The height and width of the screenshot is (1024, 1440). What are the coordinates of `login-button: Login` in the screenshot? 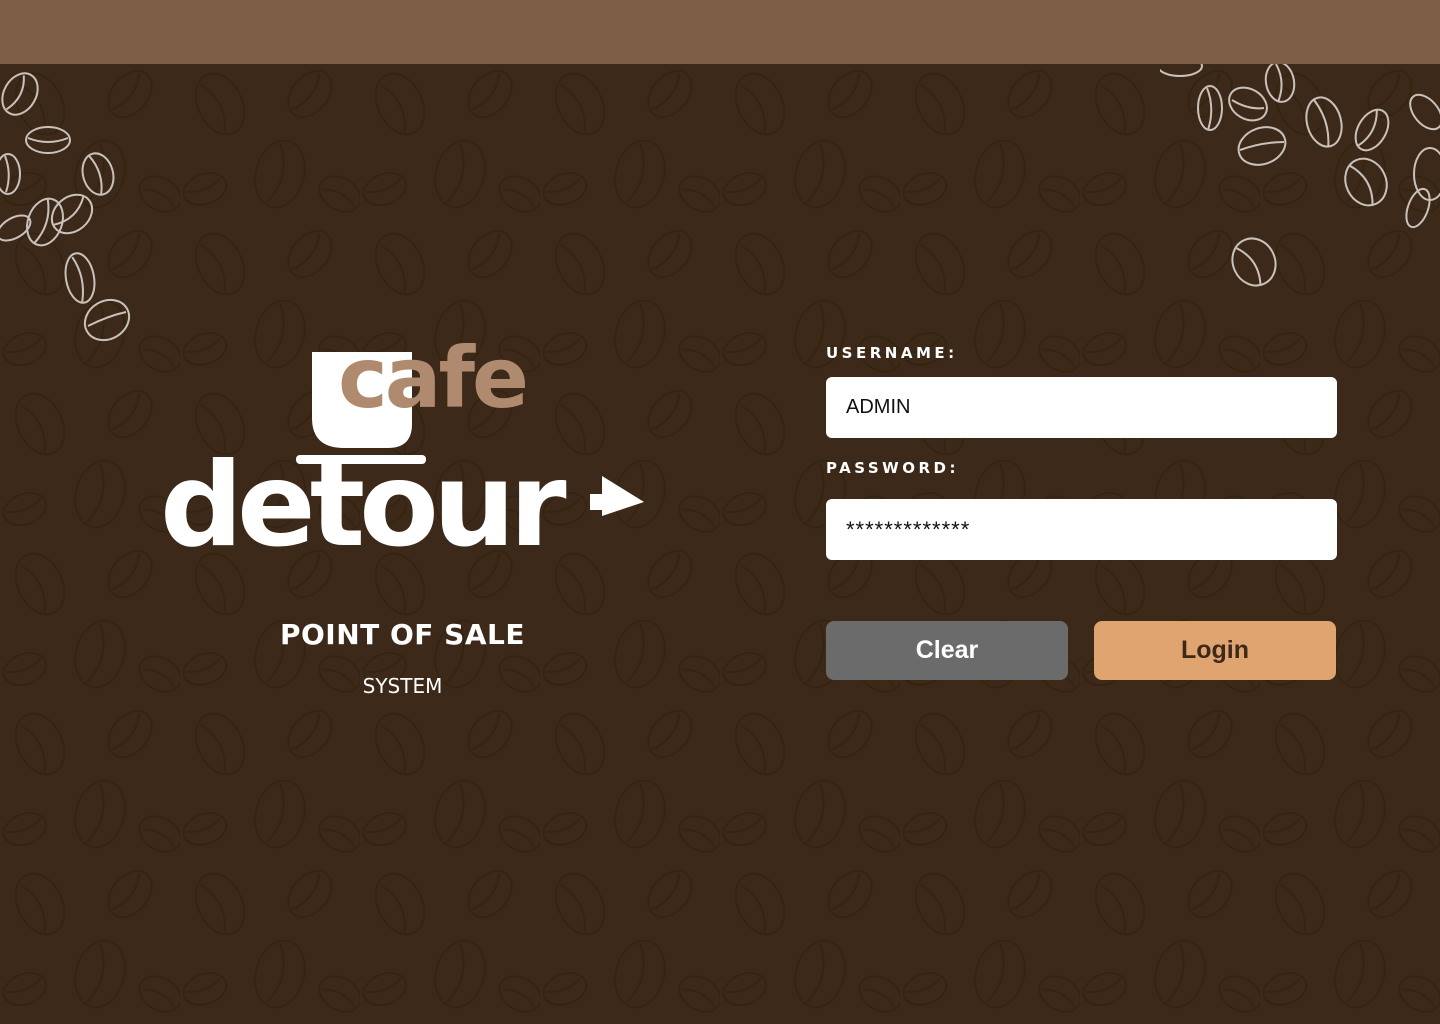 It's located at (1215, 650).